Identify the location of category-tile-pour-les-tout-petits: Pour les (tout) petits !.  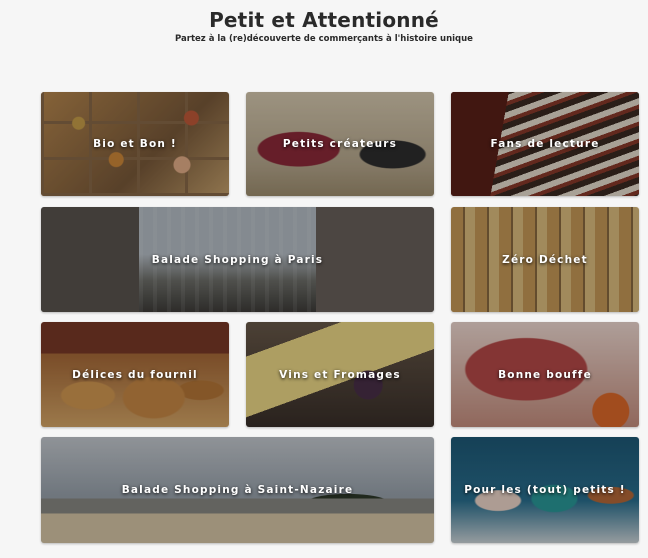
(545, 490).